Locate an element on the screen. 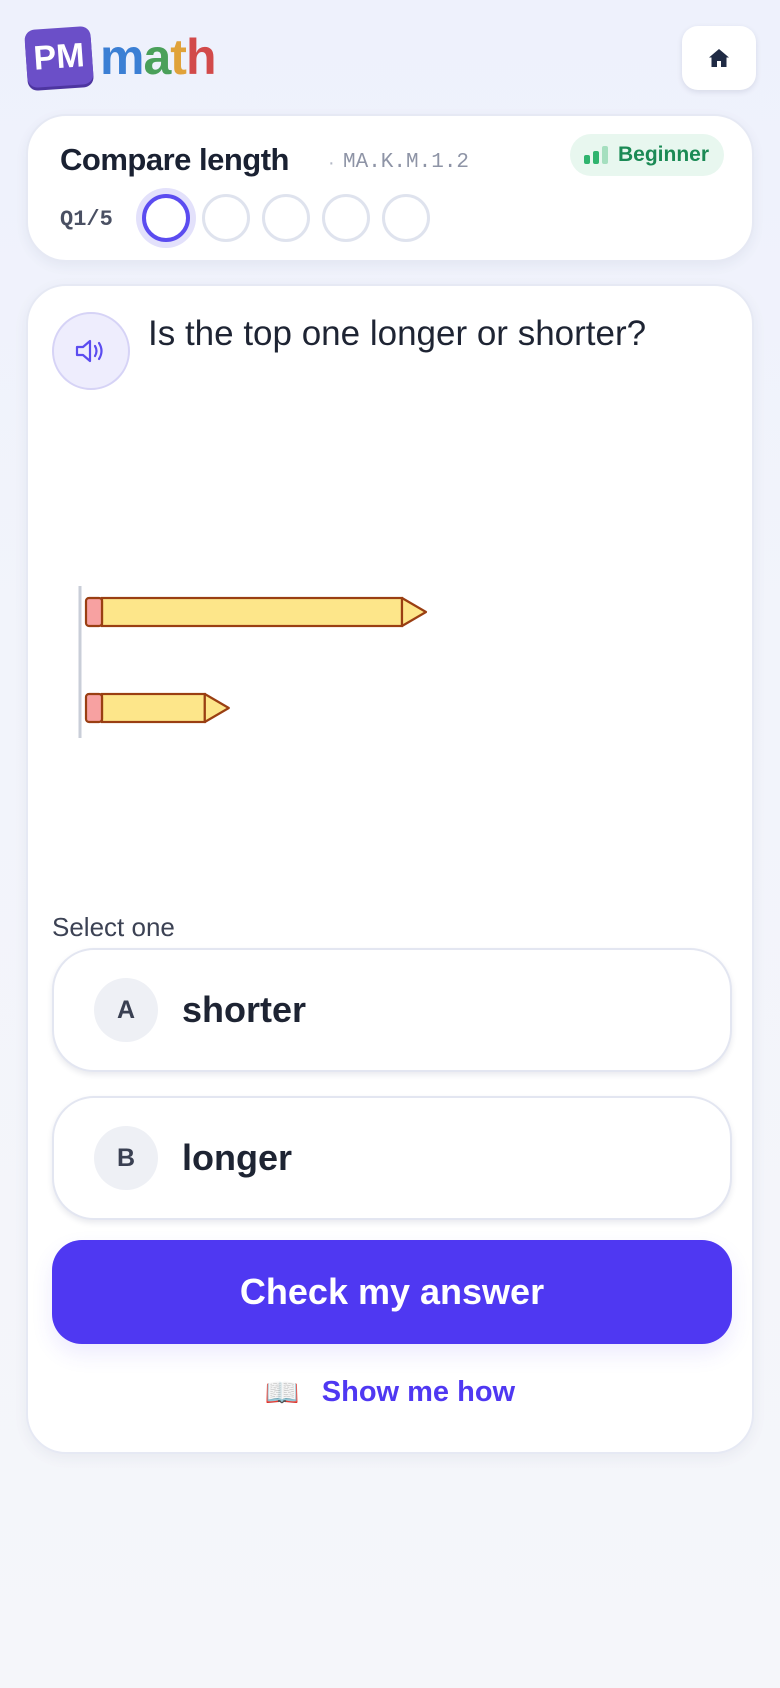  option-text: shorter is located at coordinates (244, 1009).